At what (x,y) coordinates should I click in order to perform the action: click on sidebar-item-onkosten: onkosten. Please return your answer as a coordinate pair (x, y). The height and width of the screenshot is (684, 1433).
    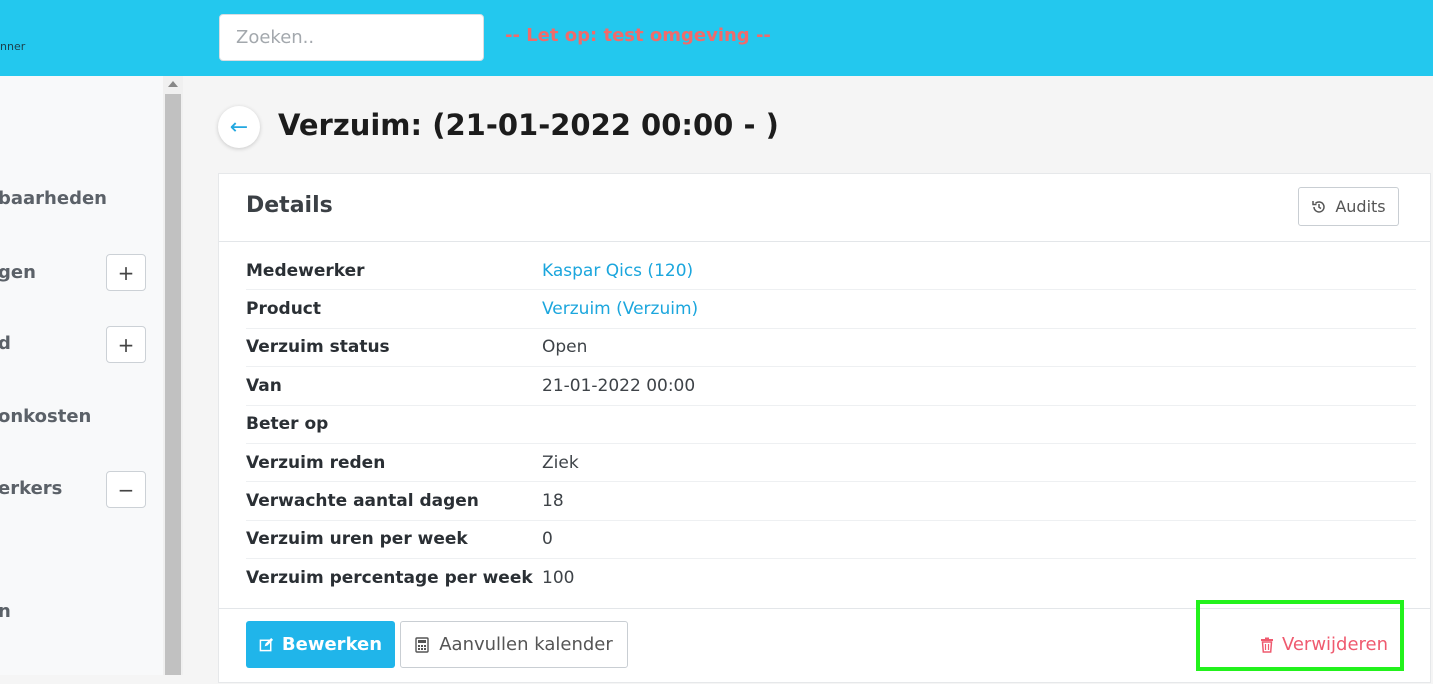
    Looking at the image, I should click on (80, 416).